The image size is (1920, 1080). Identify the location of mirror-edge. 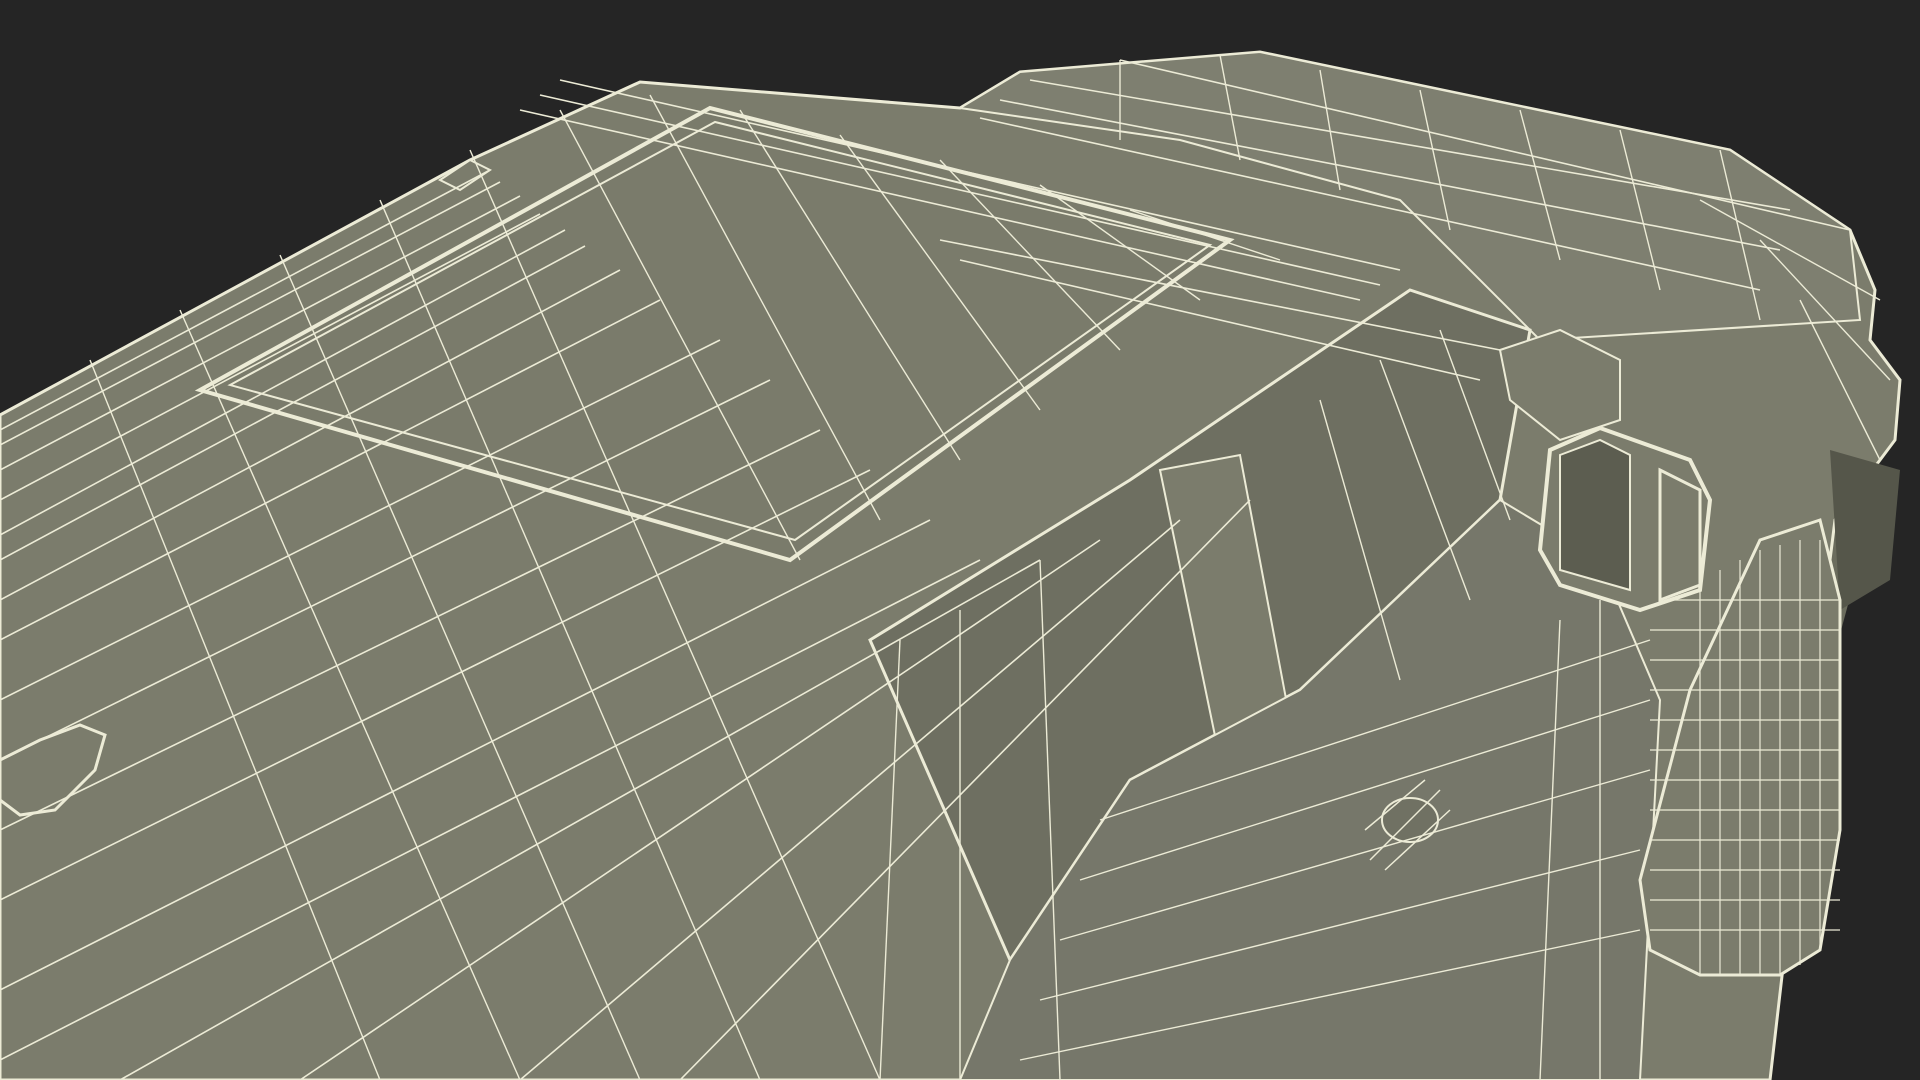
(1680, 535).